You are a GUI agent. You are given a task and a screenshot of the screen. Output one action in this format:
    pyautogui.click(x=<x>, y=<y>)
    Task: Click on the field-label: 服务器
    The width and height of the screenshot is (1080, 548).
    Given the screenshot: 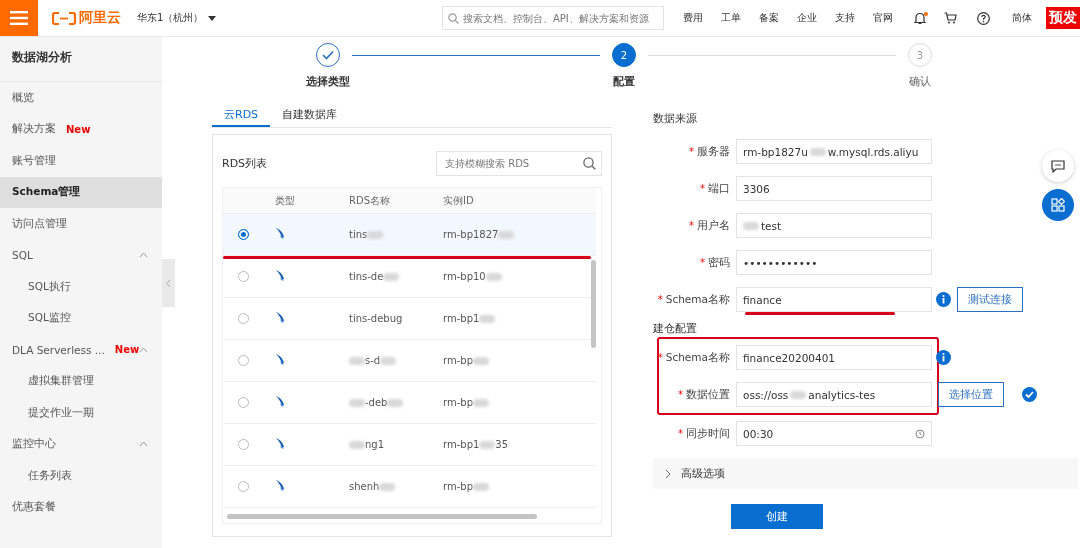 What is the action you would take?
    pyautogui.click(x=713, y=151)
    